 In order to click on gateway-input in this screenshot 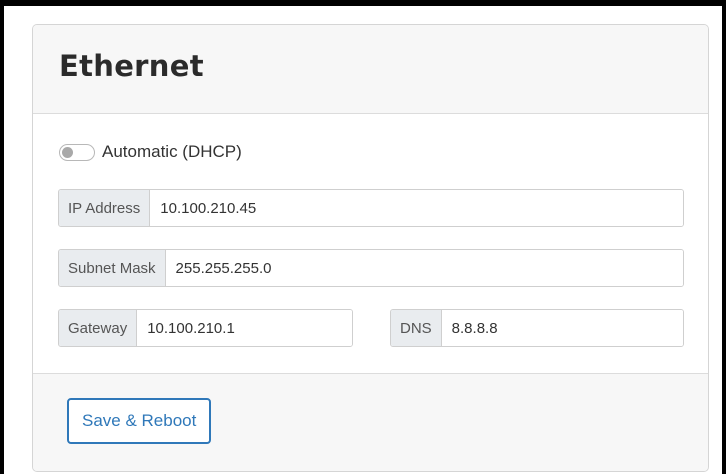, I will do `click(244, 328)`.